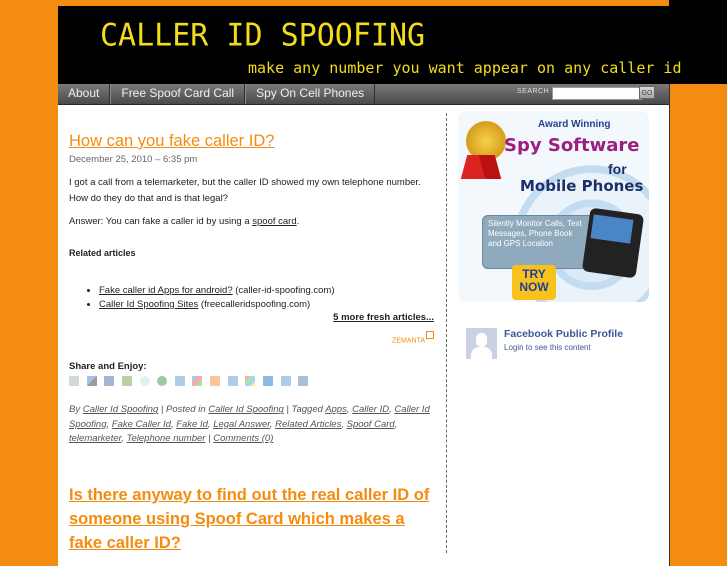 This screenshot has width=727, height=566. I want to click on tag-link: telemarketer, so click(95, 438).